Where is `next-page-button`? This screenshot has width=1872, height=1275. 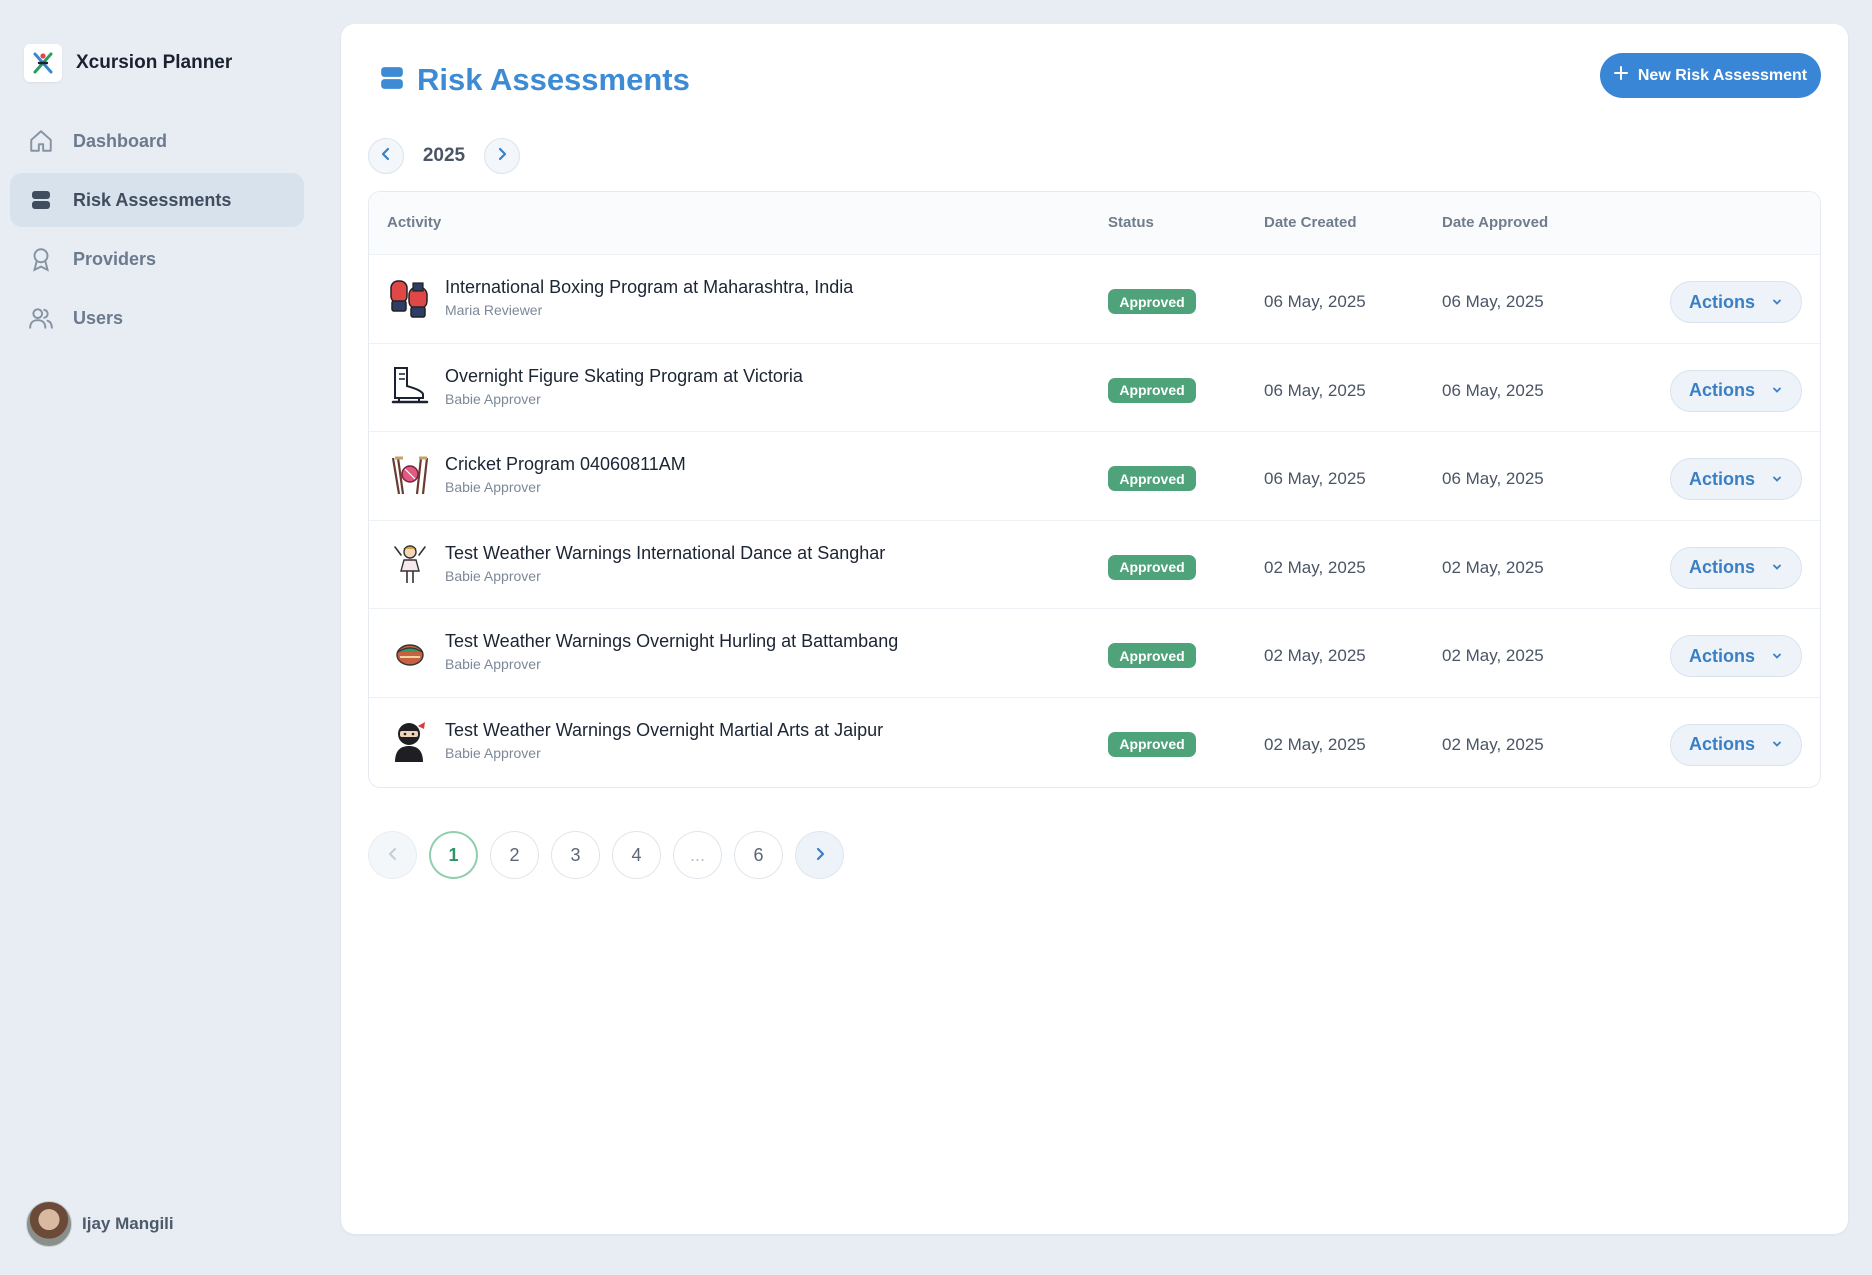
next-page-button is located at coordinates (819, 855).